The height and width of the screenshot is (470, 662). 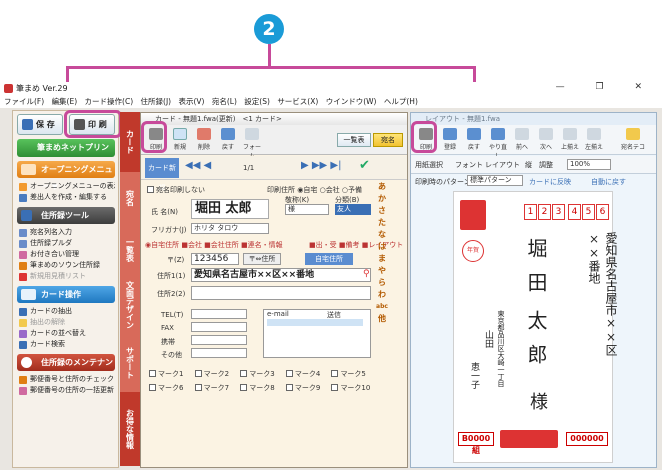 What do you see at coordinates (382, 223) in the screenshot?
I see `kana-ta: た` at bounding box center [382, 223].